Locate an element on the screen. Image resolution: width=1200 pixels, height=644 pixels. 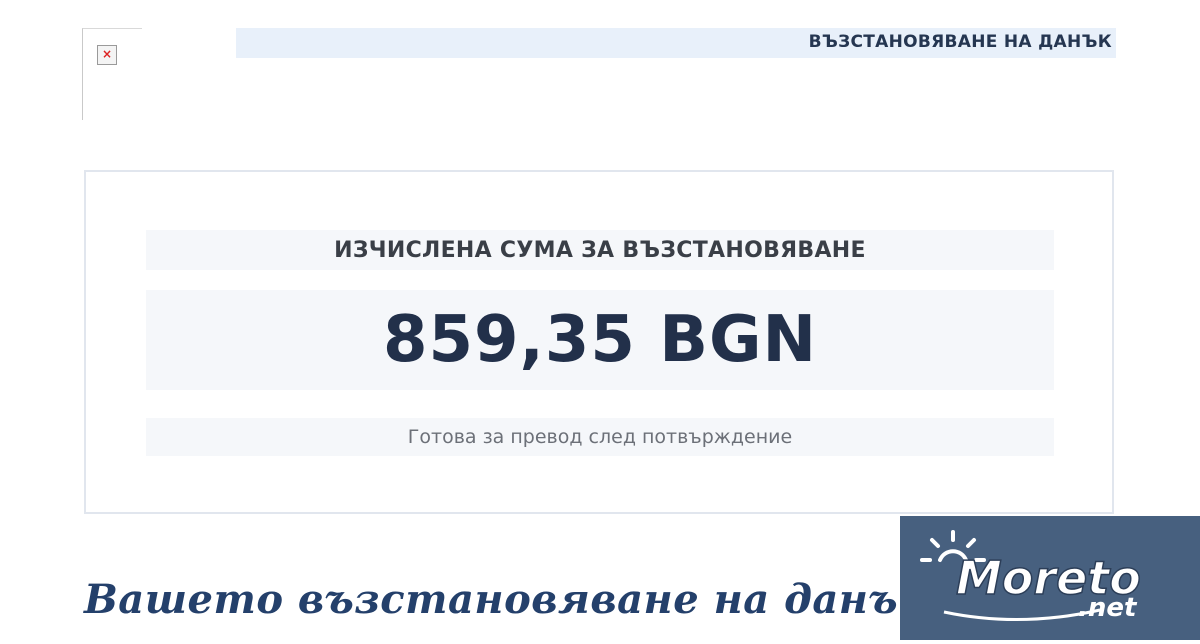
header-title: ВЪЗСТАНОВЯВАНЕ НА ДАНЪК is located at coordinates (960, 42).